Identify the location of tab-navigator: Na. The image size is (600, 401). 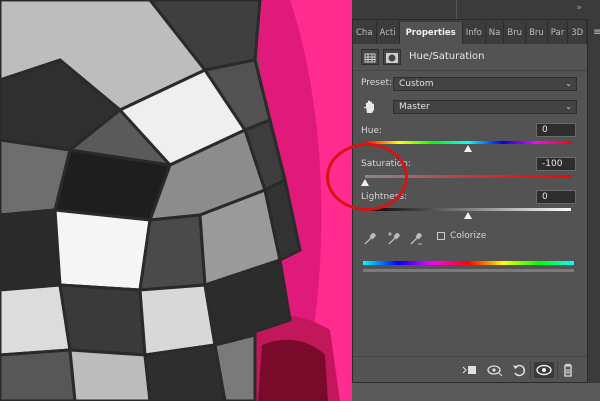
(495, 33).